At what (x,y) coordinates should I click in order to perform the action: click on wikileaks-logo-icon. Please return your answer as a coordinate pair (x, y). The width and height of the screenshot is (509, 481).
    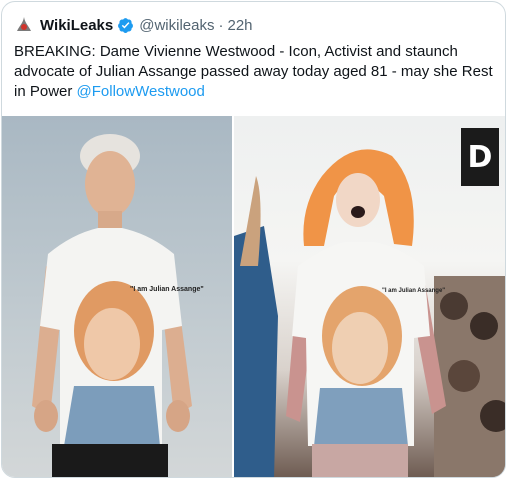
    Looking at the image, I should click on (24, 24).